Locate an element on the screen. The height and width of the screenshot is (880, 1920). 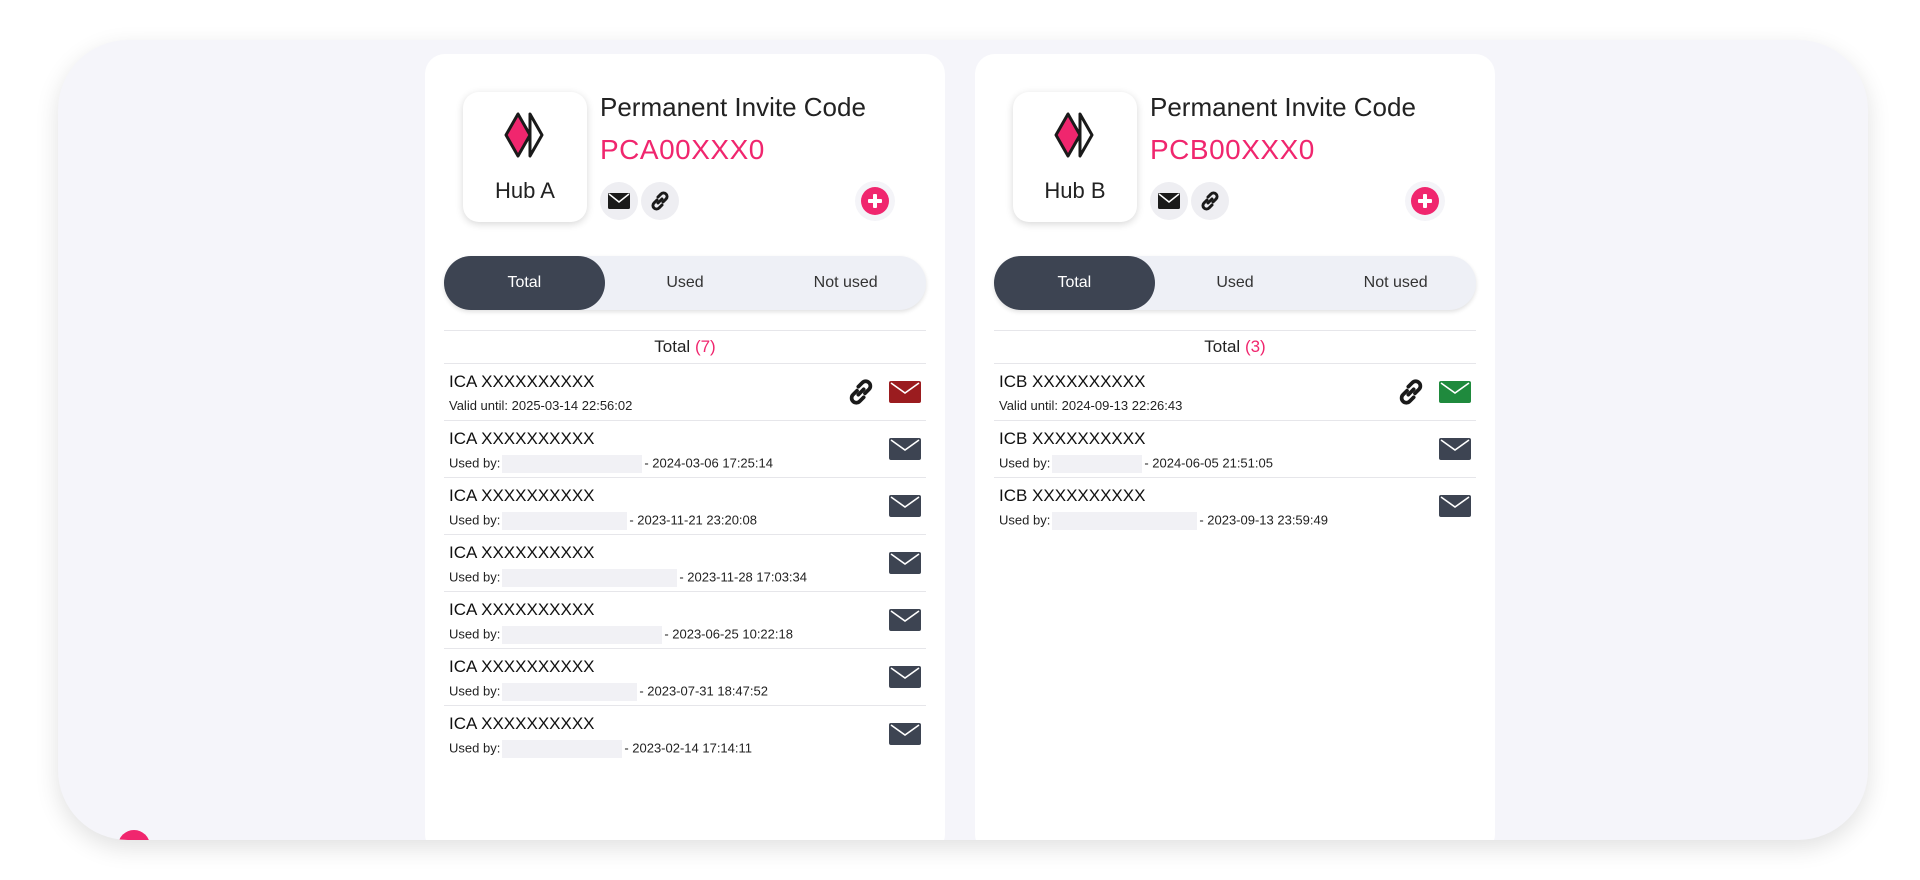
invite-status: Used by: - 2024-06-05 21:51:05 is located at coordinates (1136, 464).